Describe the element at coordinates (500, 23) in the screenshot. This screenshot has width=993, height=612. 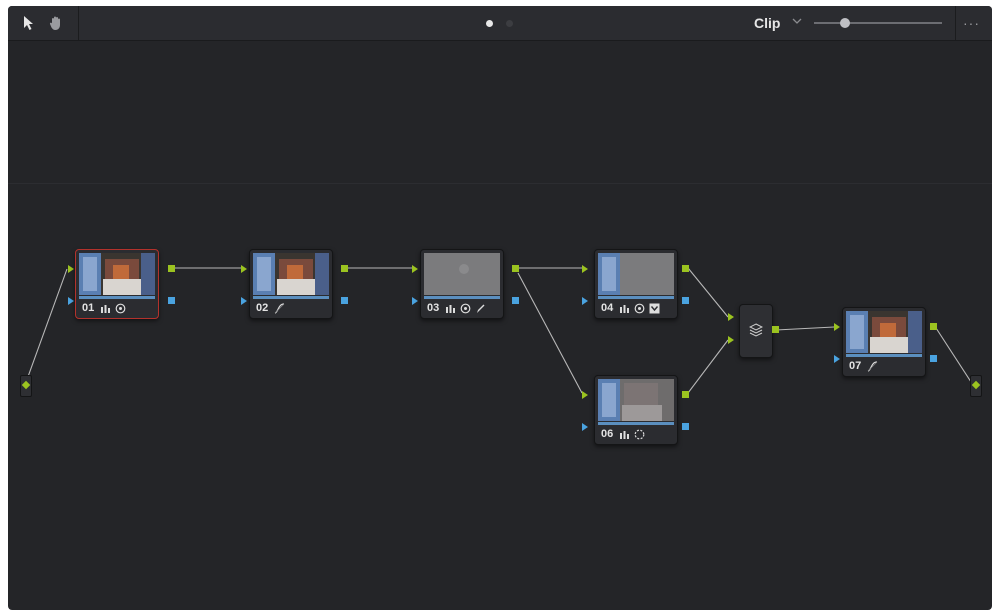
I see `node-editor-toolbar: Clip ···` at that location.